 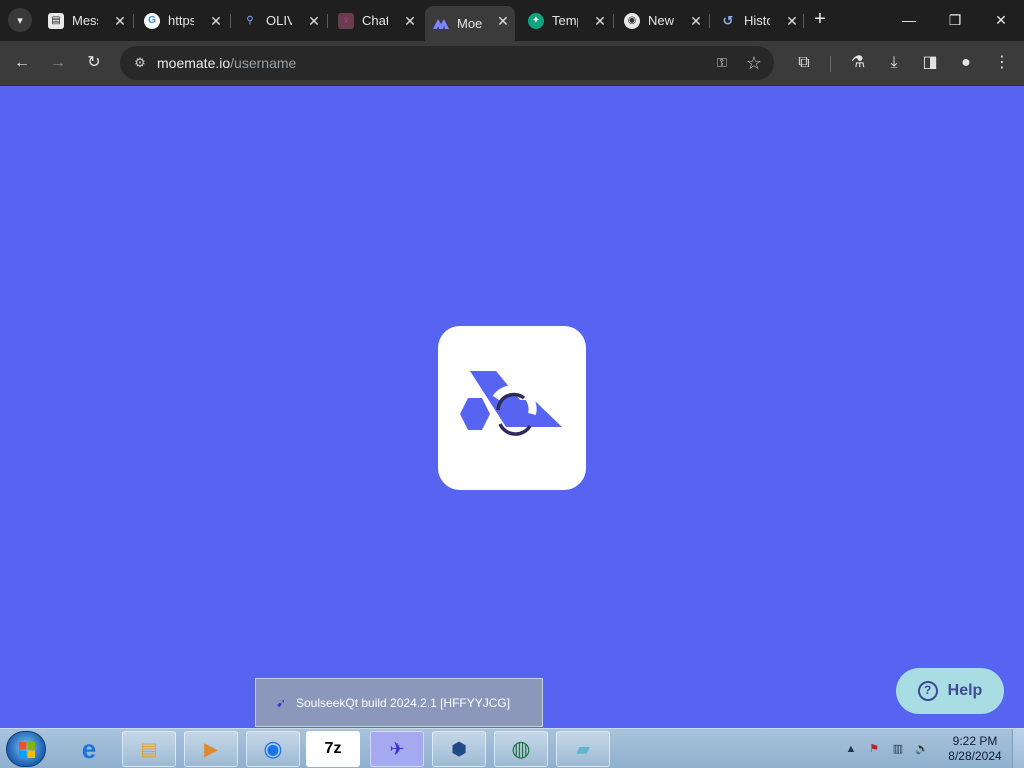 I want to click on tab-search-button: ▾, so click(x=20, y=20).